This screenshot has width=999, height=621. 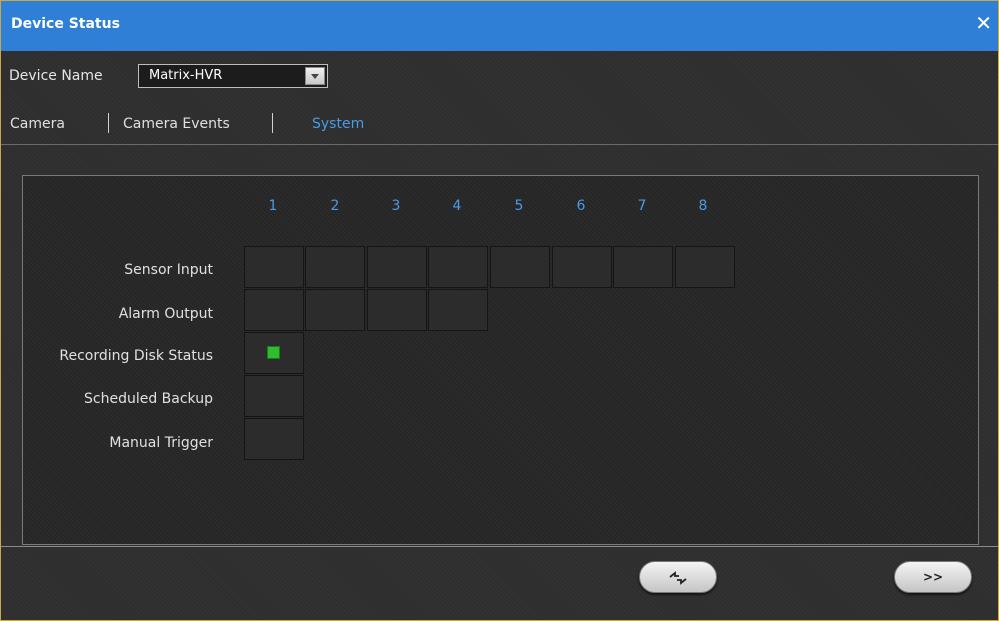 What do you see at coordinates (703, 206) in the screenshot?
I see `column-header-8: 8` at bounding box center [703, 206].